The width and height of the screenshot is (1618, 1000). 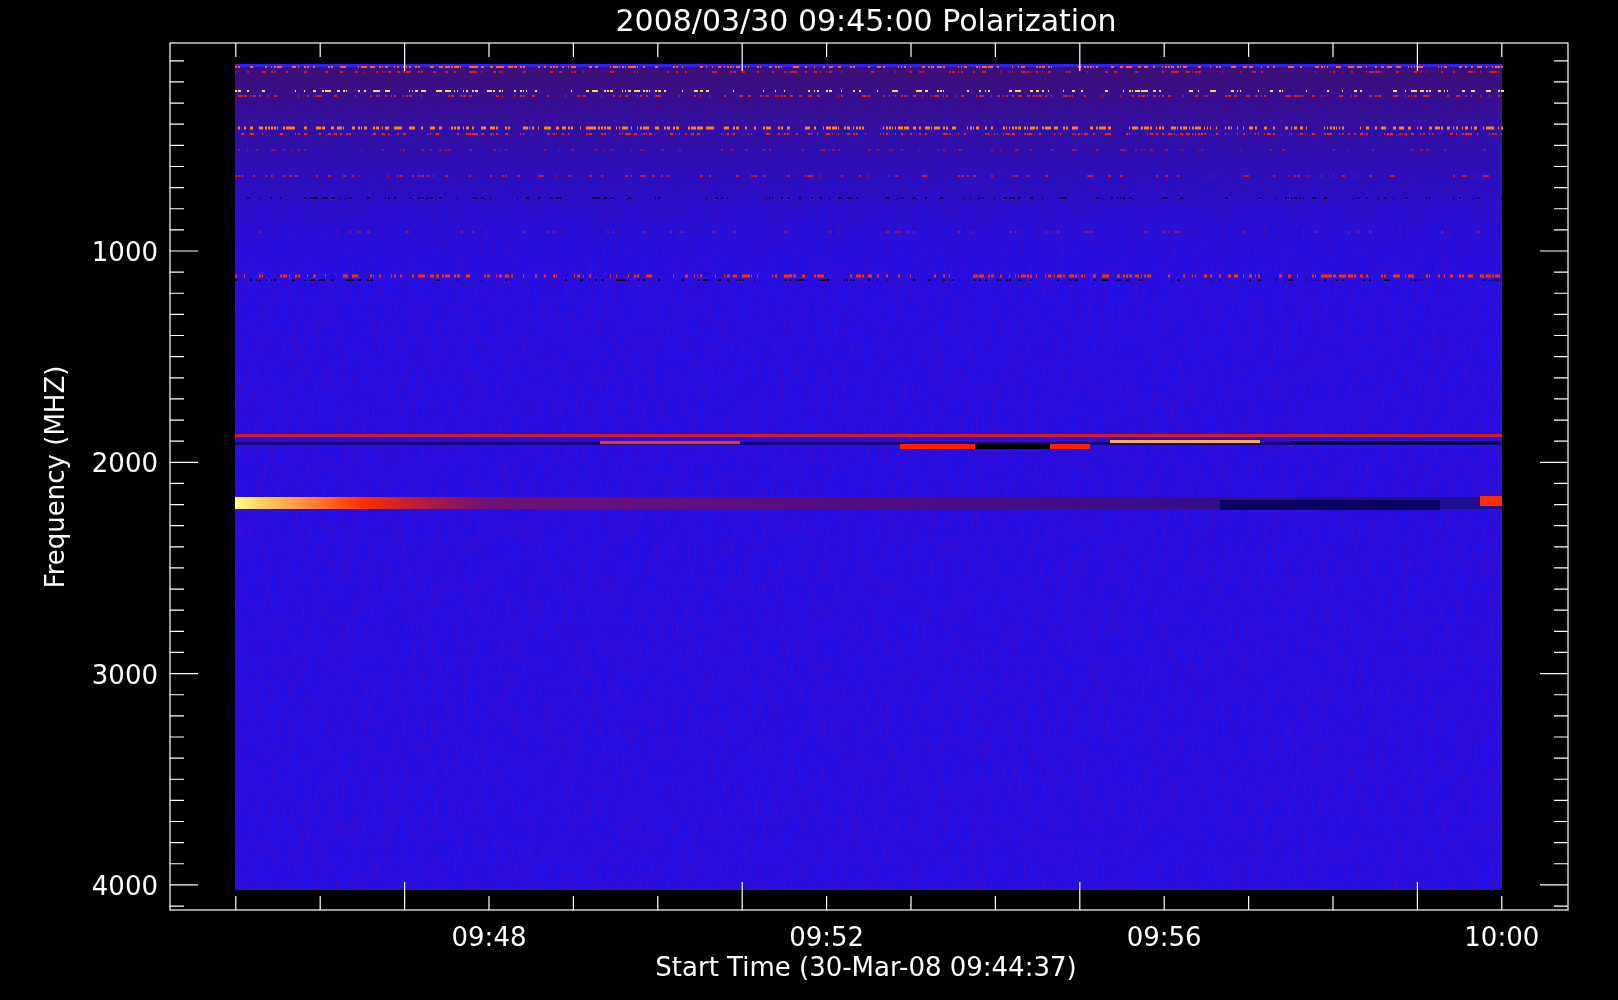 What do you see at coordinates (866, 20) in the screenshot?
I see `chart-title: 2008/03/30 09:45:00 Polarization` at bounding box center [866, 20].